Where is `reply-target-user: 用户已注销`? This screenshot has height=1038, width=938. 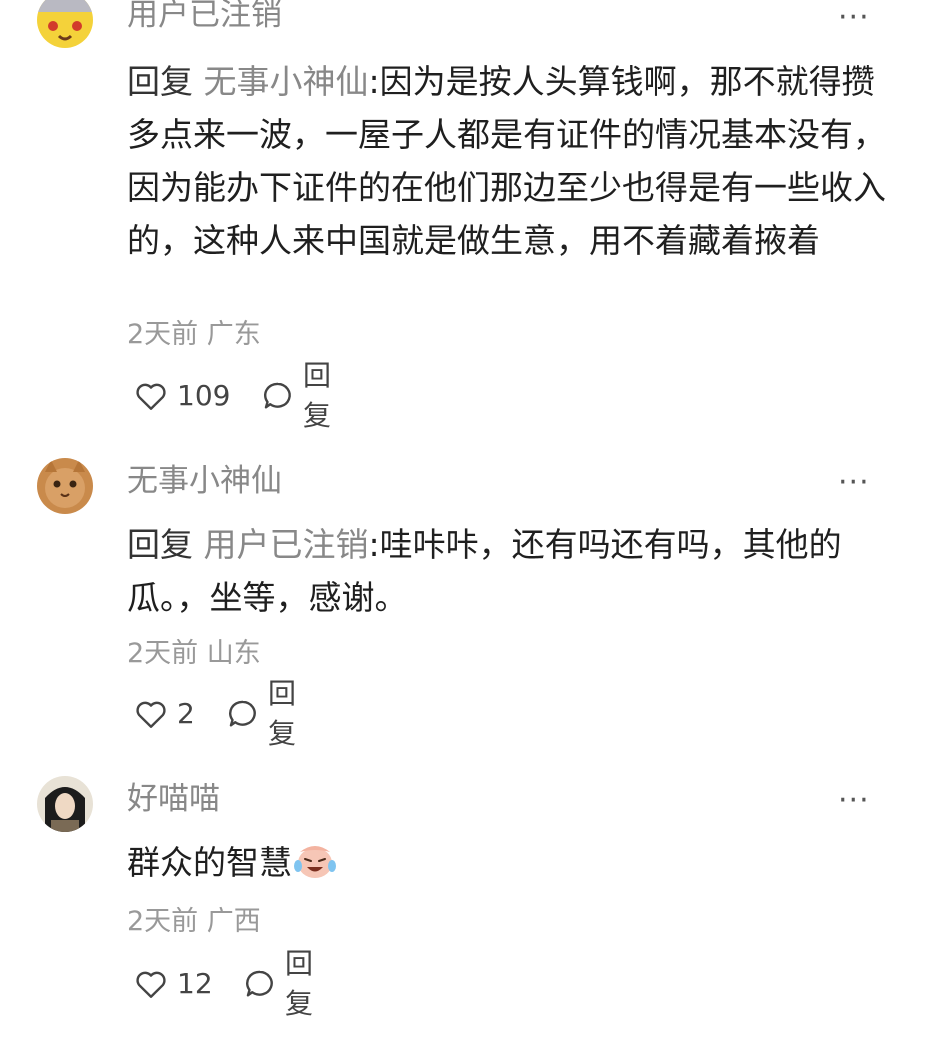
reply-target-user: 用户已注销 is located at coordinates (286, 544).